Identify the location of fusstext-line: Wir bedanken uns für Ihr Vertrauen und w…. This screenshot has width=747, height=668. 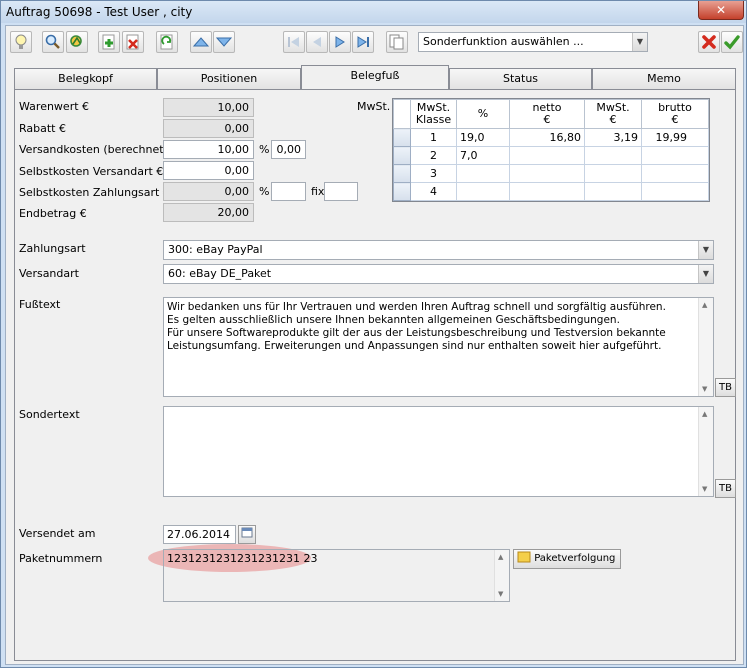
(416, 307).